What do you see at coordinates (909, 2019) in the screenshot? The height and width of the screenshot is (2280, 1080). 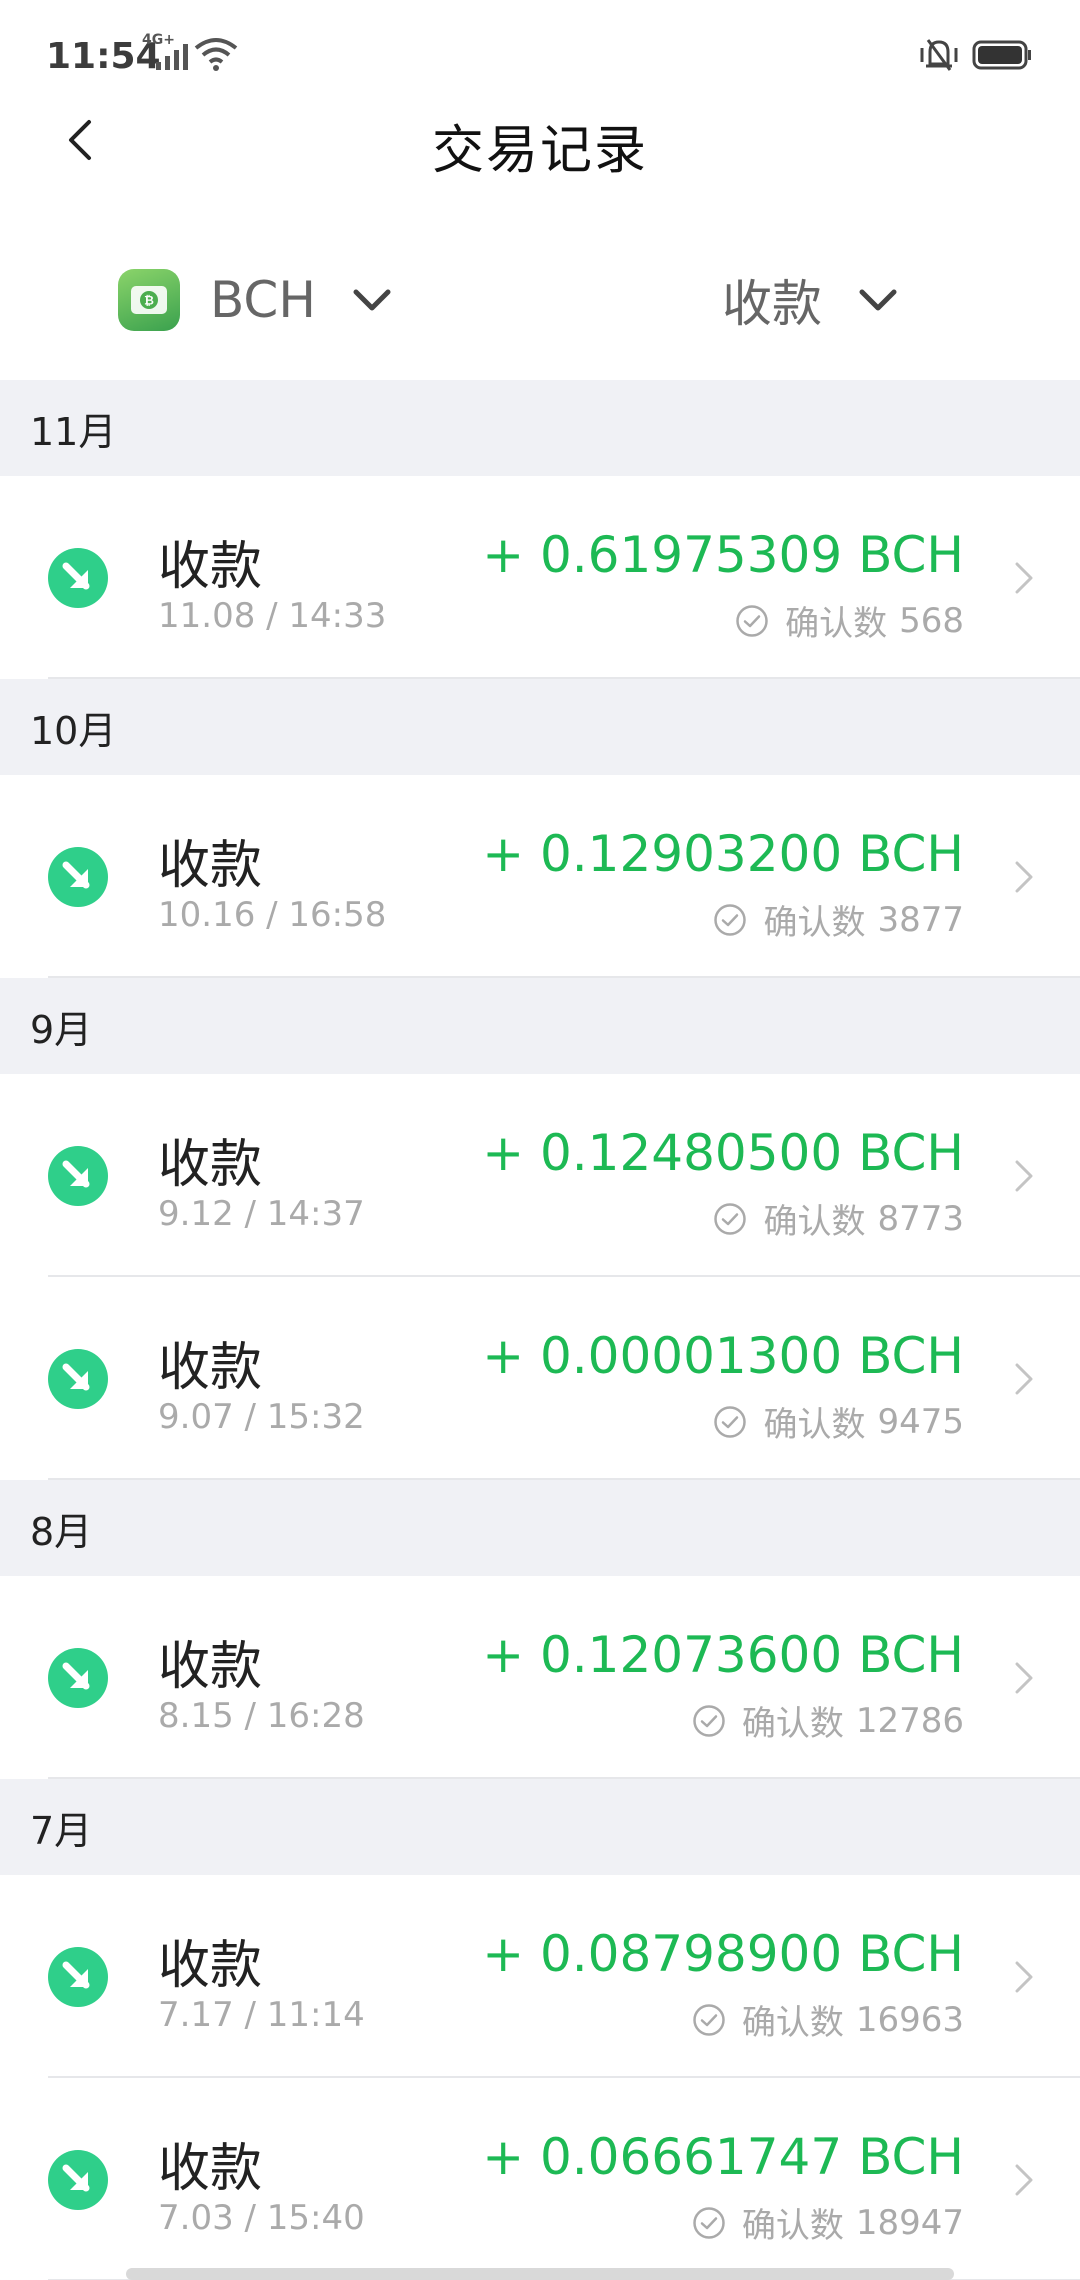 I see `confirmation-count: 16963` at bounding box center [909, 2019].